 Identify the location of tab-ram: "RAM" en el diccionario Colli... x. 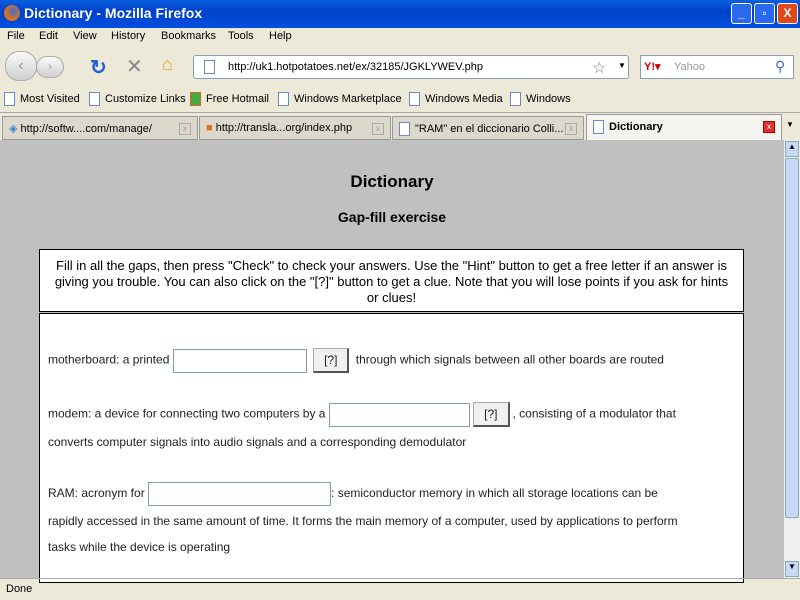
(488, 128).